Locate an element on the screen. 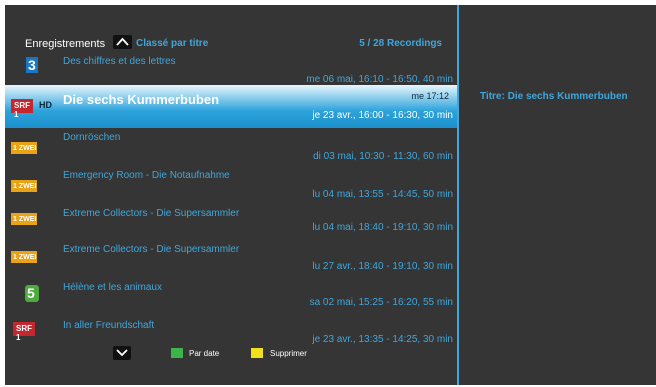  yellow-key-icon is located at coordinates (257, 353).